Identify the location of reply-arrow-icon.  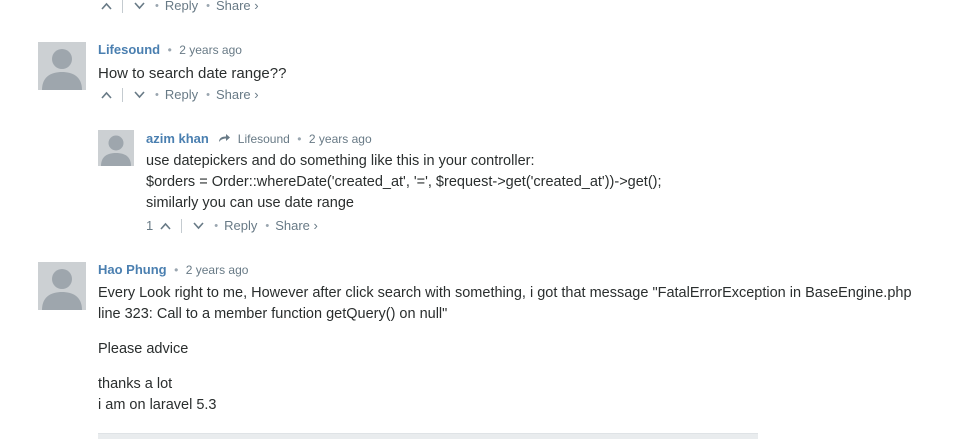
(224, 139).